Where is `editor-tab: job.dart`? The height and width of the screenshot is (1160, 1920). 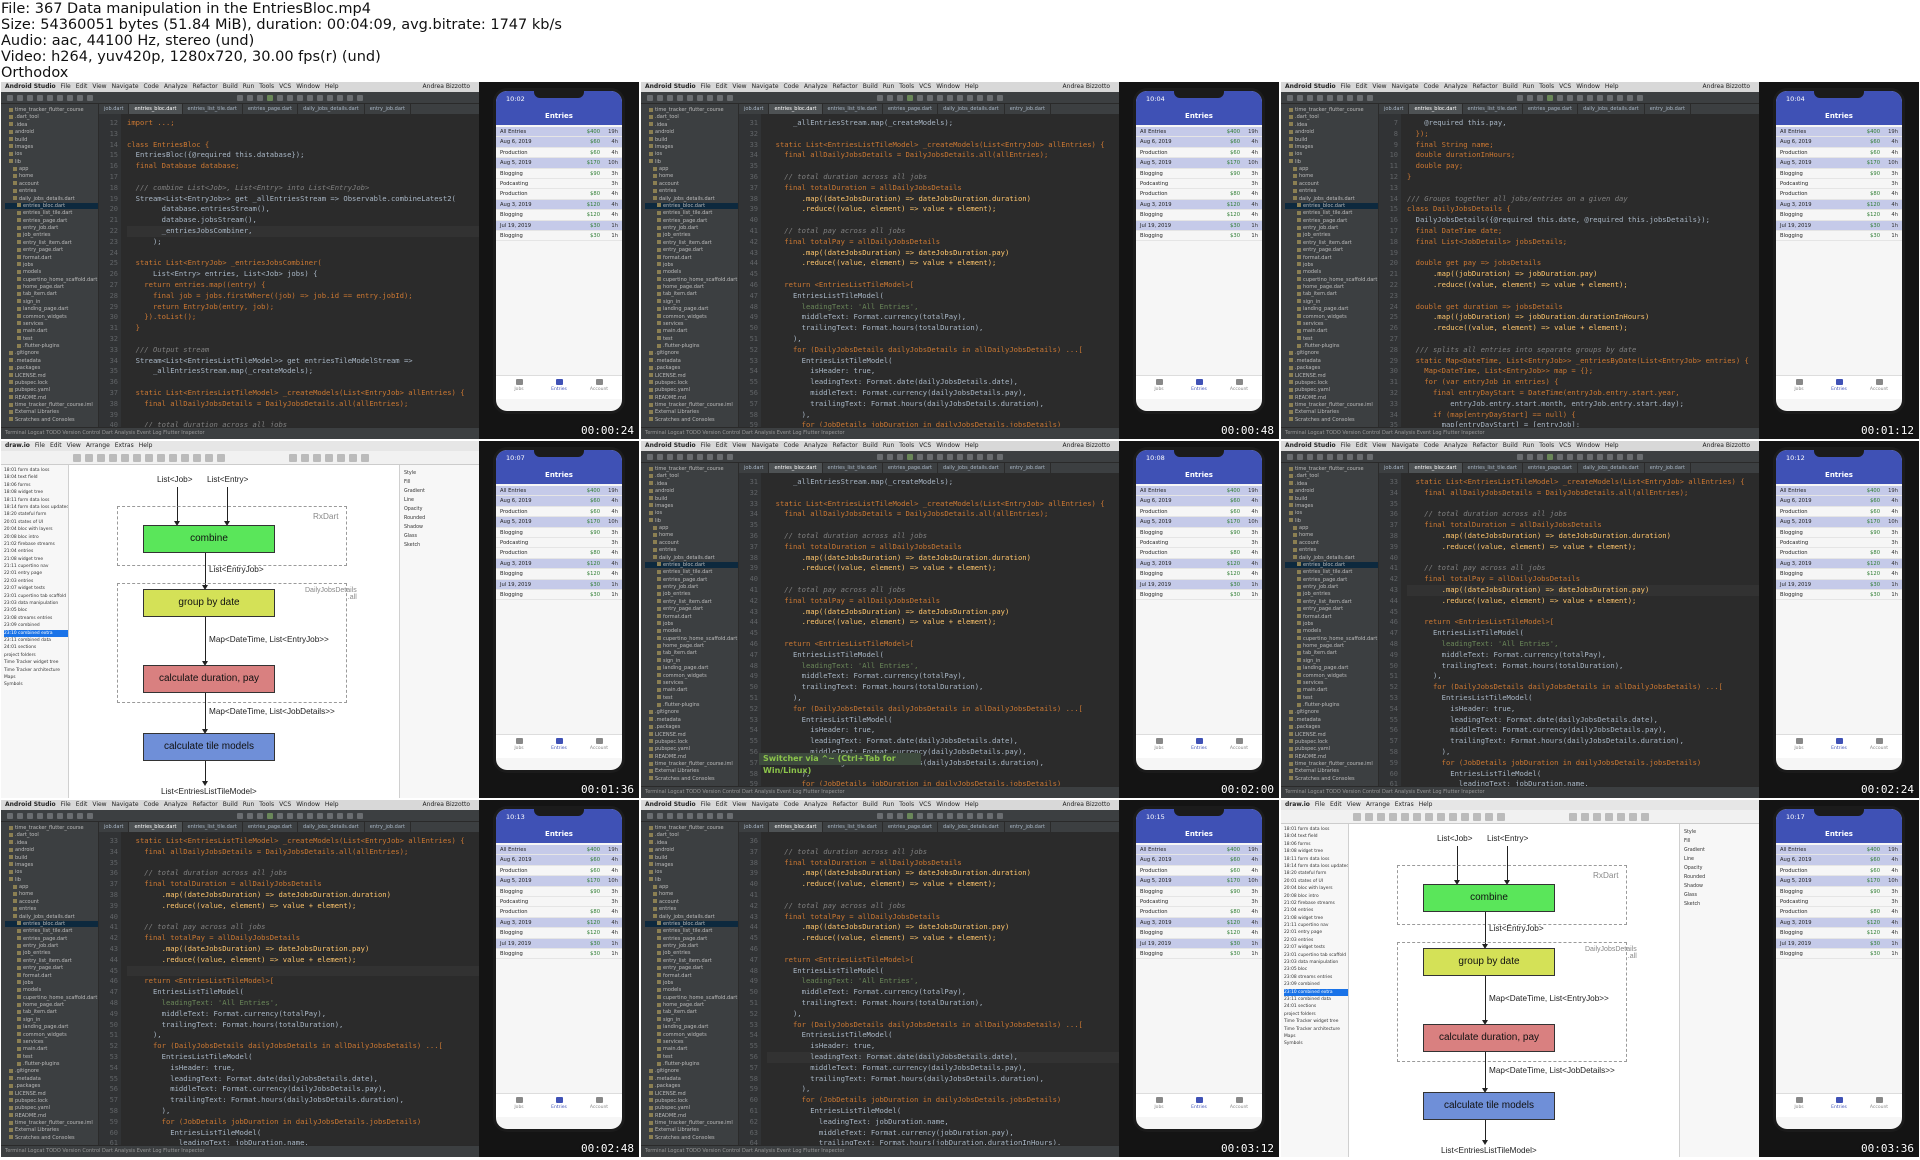 editor-tab: job.dart is located at coordinates (1394, 109).